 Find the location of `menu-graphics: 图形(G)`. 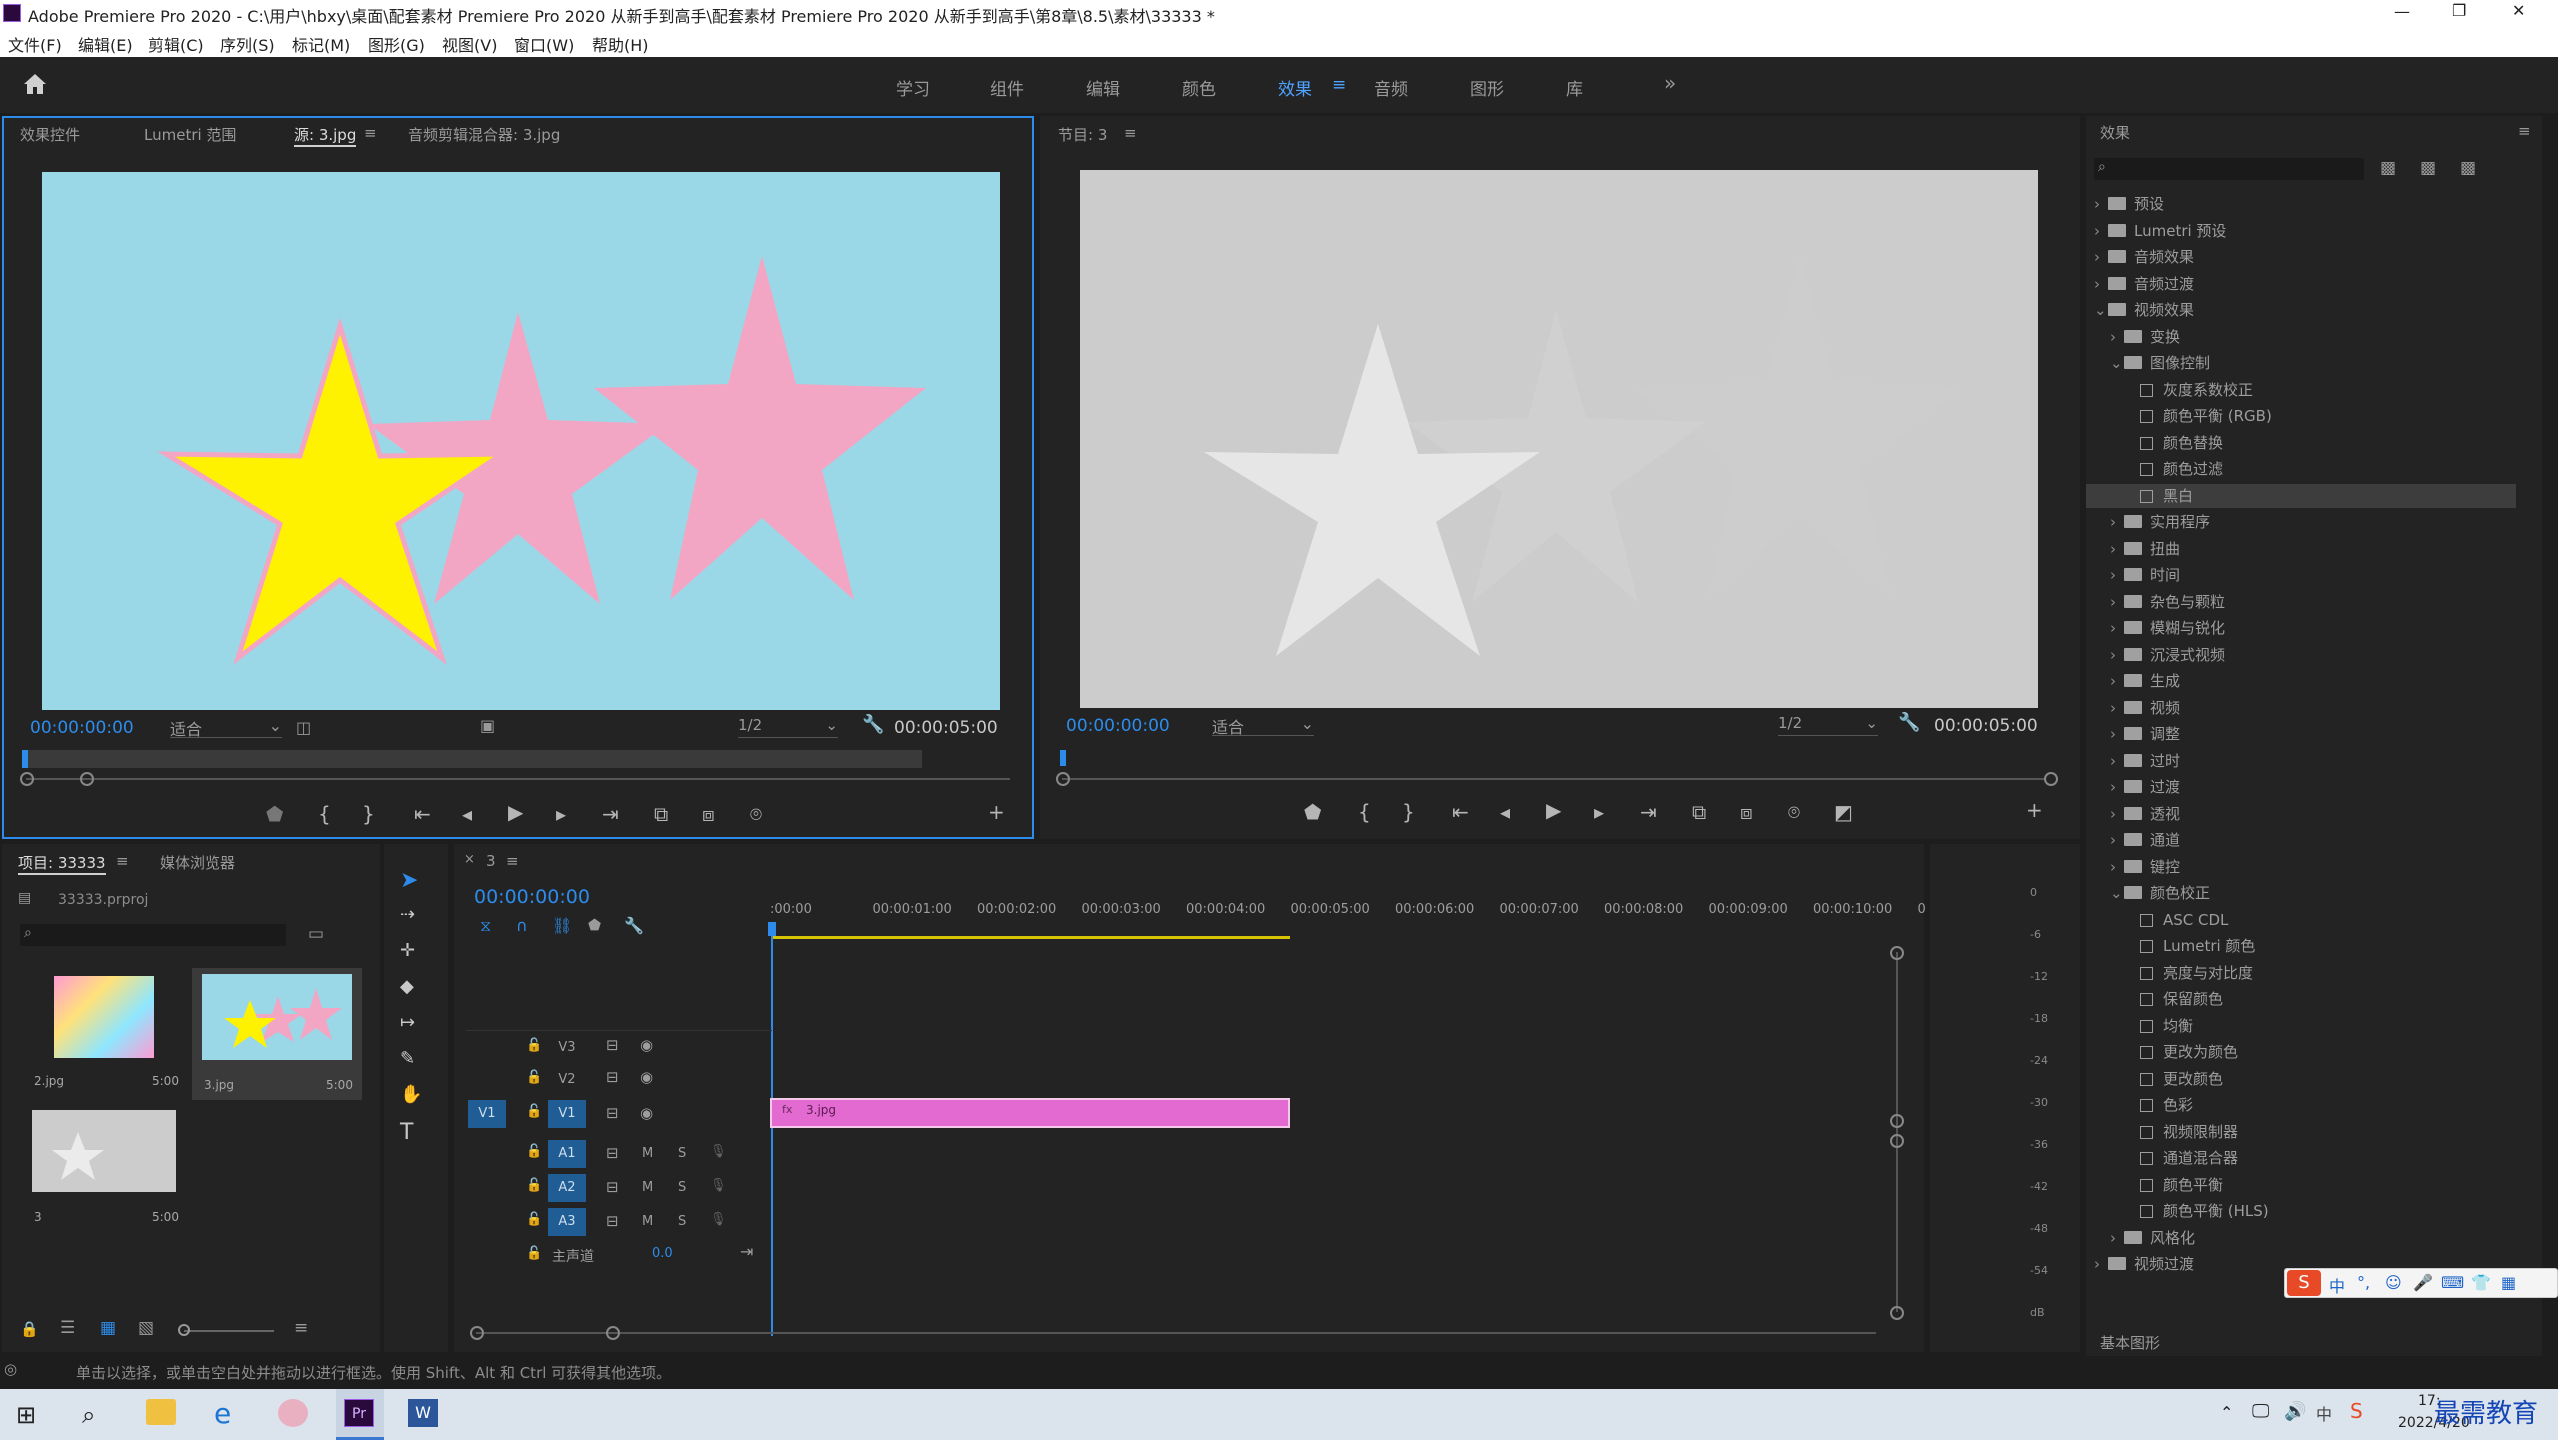

menu-graphics: 图形(G) is located at coordinates (396, 44).